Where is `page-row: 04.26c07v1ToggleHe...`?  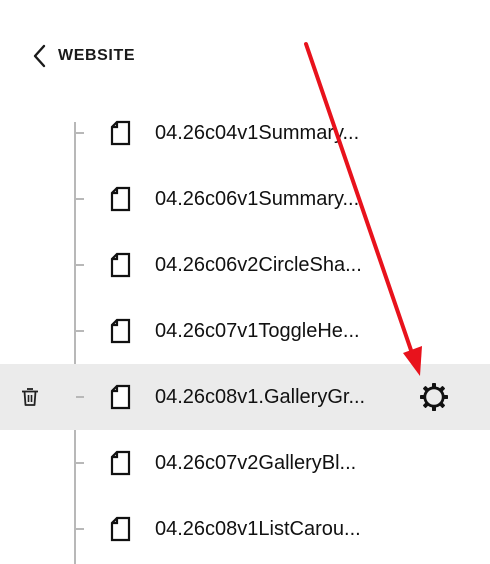 page-row: 04.26c07v1ToggleHe... is located at coordinates (245, 331).